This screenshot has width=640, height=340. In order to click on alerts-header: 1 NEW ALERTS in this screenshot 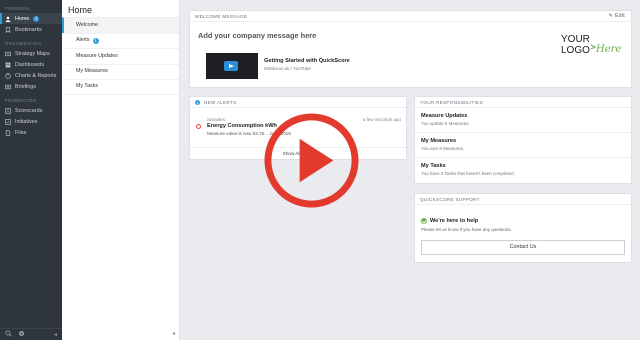, I will do `click(298, 102)`.